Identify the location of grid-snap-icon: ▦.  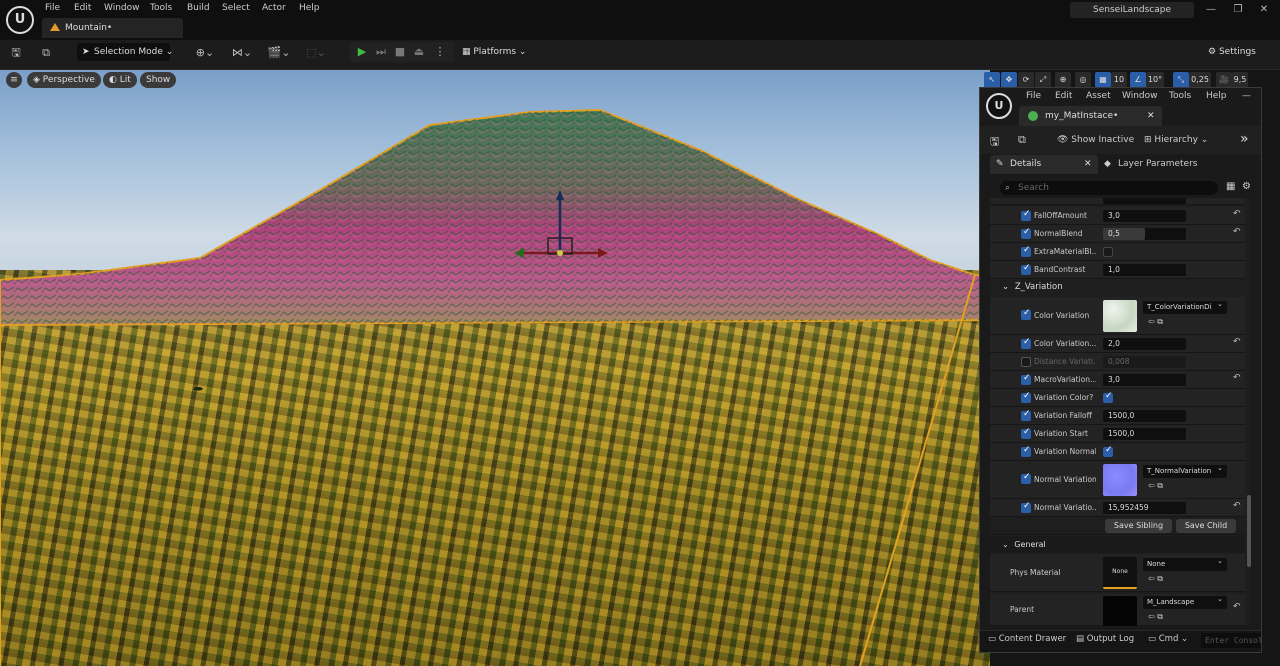
(1103, 80).